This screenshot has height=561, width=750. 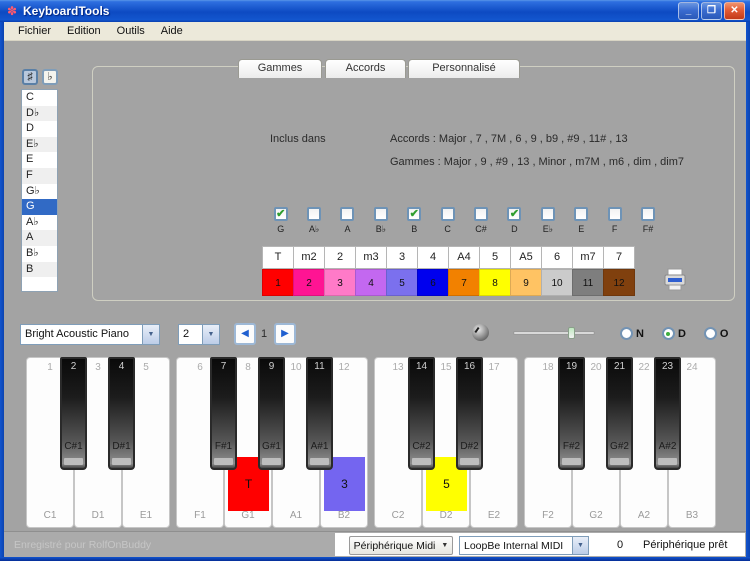 What do you see at coordinates (734, 11) in the screenshot?
I see `close-button: ✕` at bounding box center [734, 11].